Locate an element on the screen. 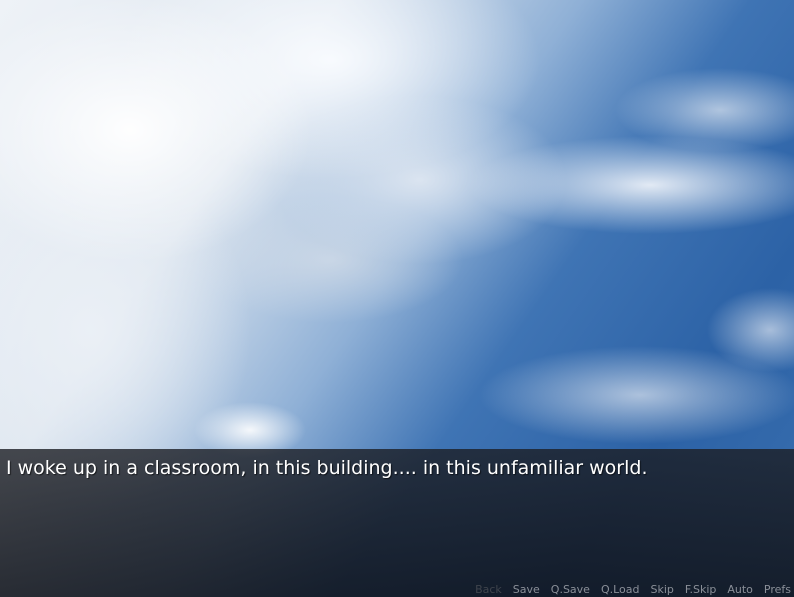  save-button: Save is located at coordinates (526, 589).